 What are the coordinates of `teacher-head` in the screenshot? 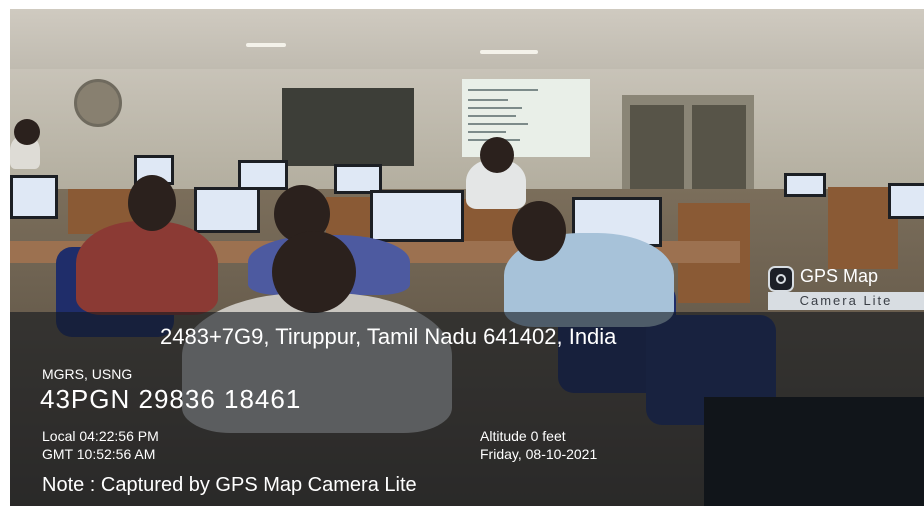 It's located at (497, 155).